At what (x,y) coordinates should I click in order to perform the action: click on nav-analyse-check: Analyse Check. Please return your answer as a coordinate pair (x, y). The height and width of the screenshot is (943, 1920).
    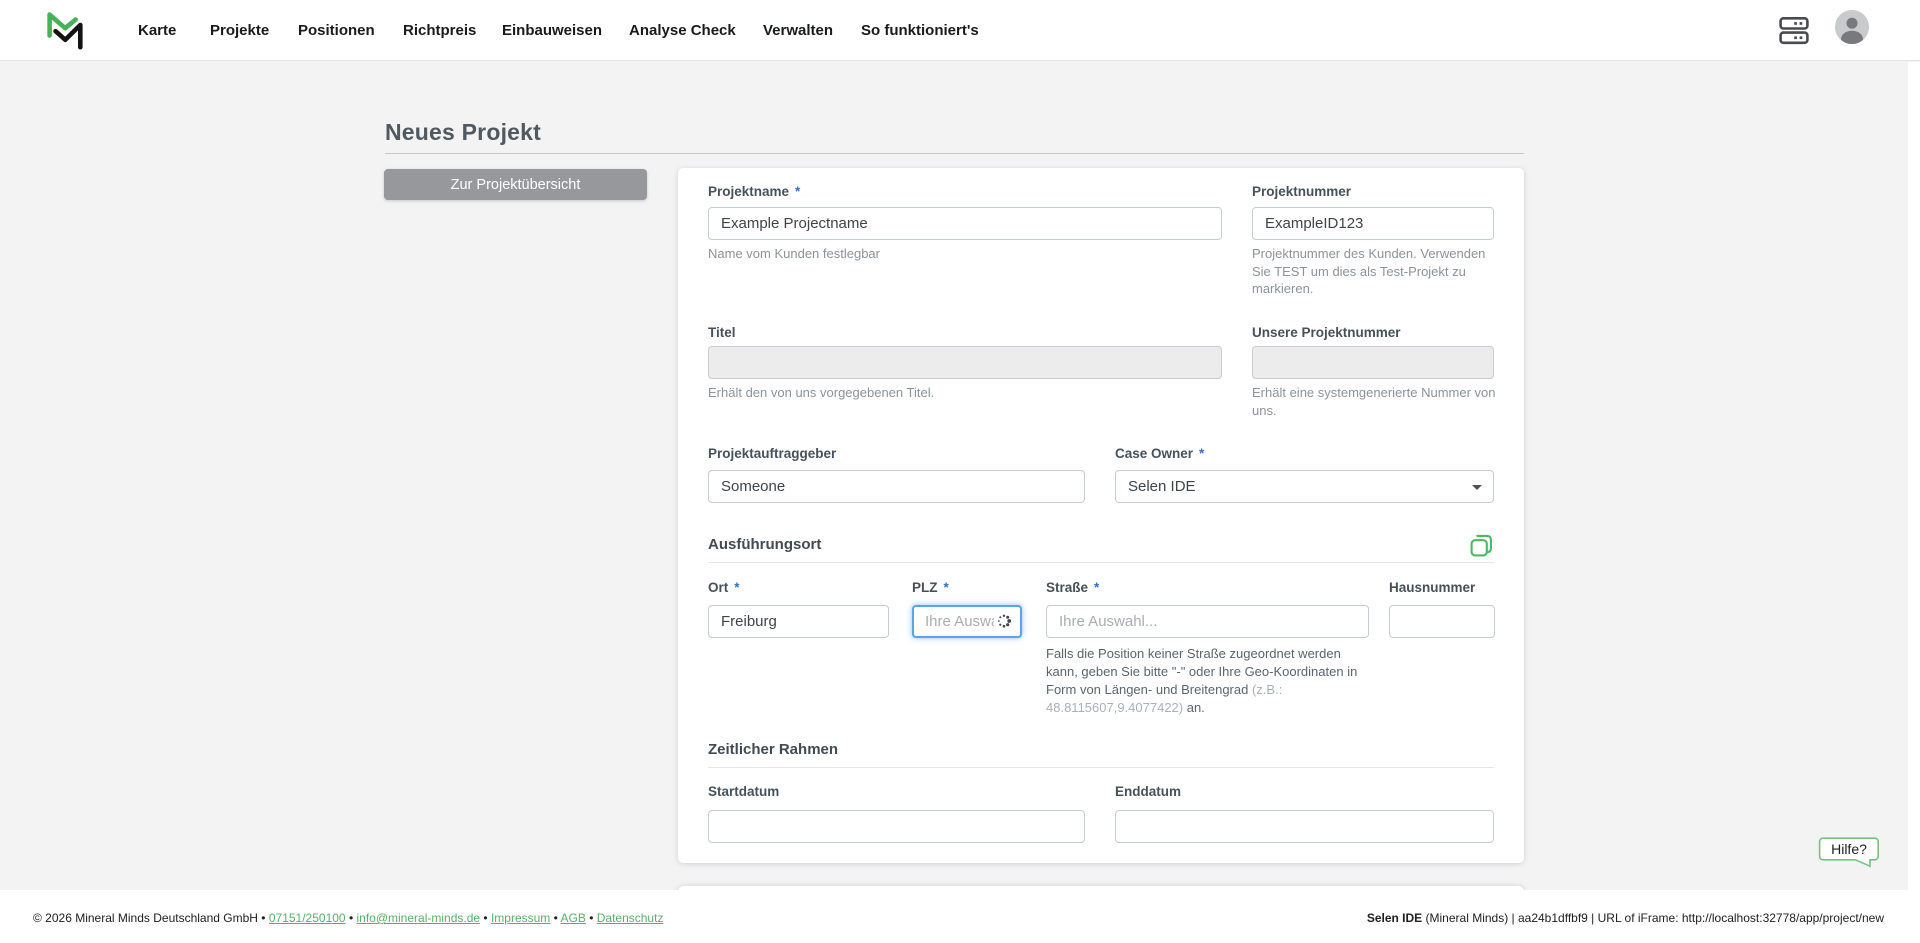
    Looking at the image, I should click on (682, 30).